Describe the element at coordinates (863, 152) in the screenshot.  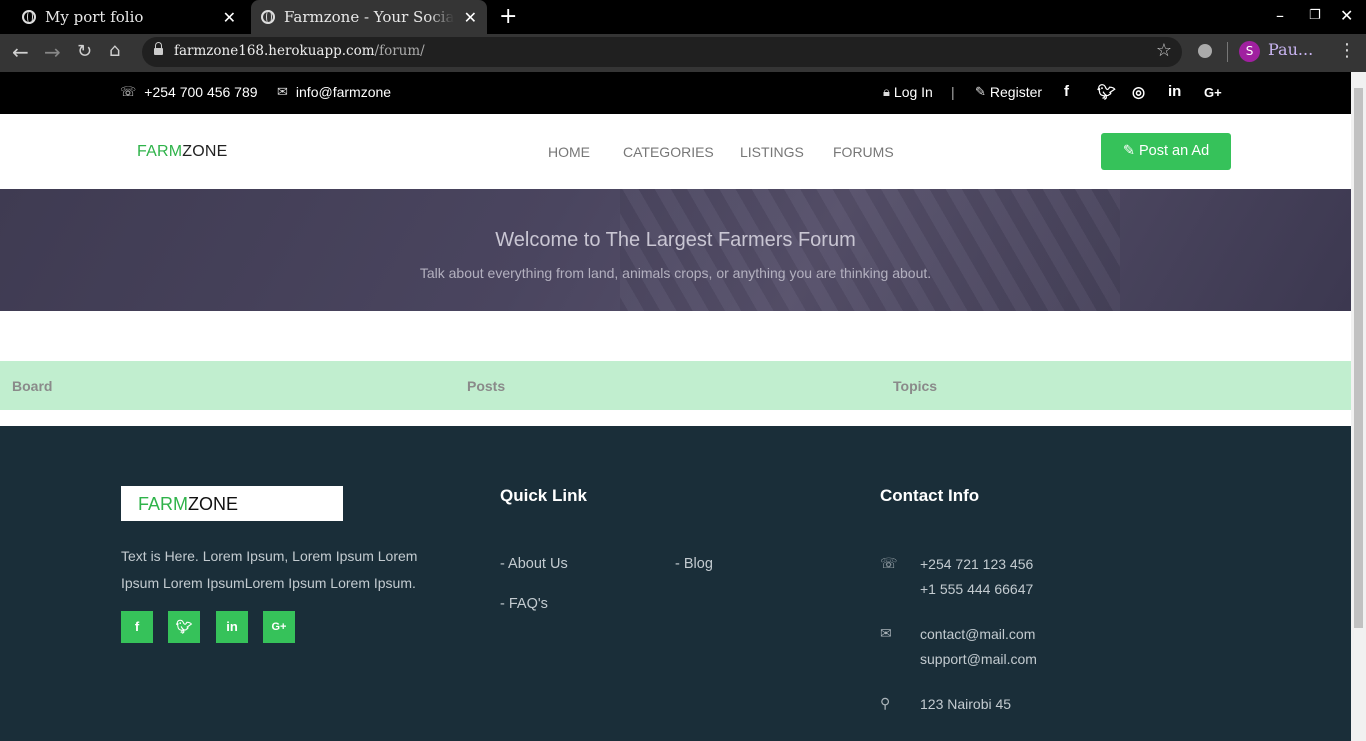
I see `nav-forums: FORUMS` at that location.